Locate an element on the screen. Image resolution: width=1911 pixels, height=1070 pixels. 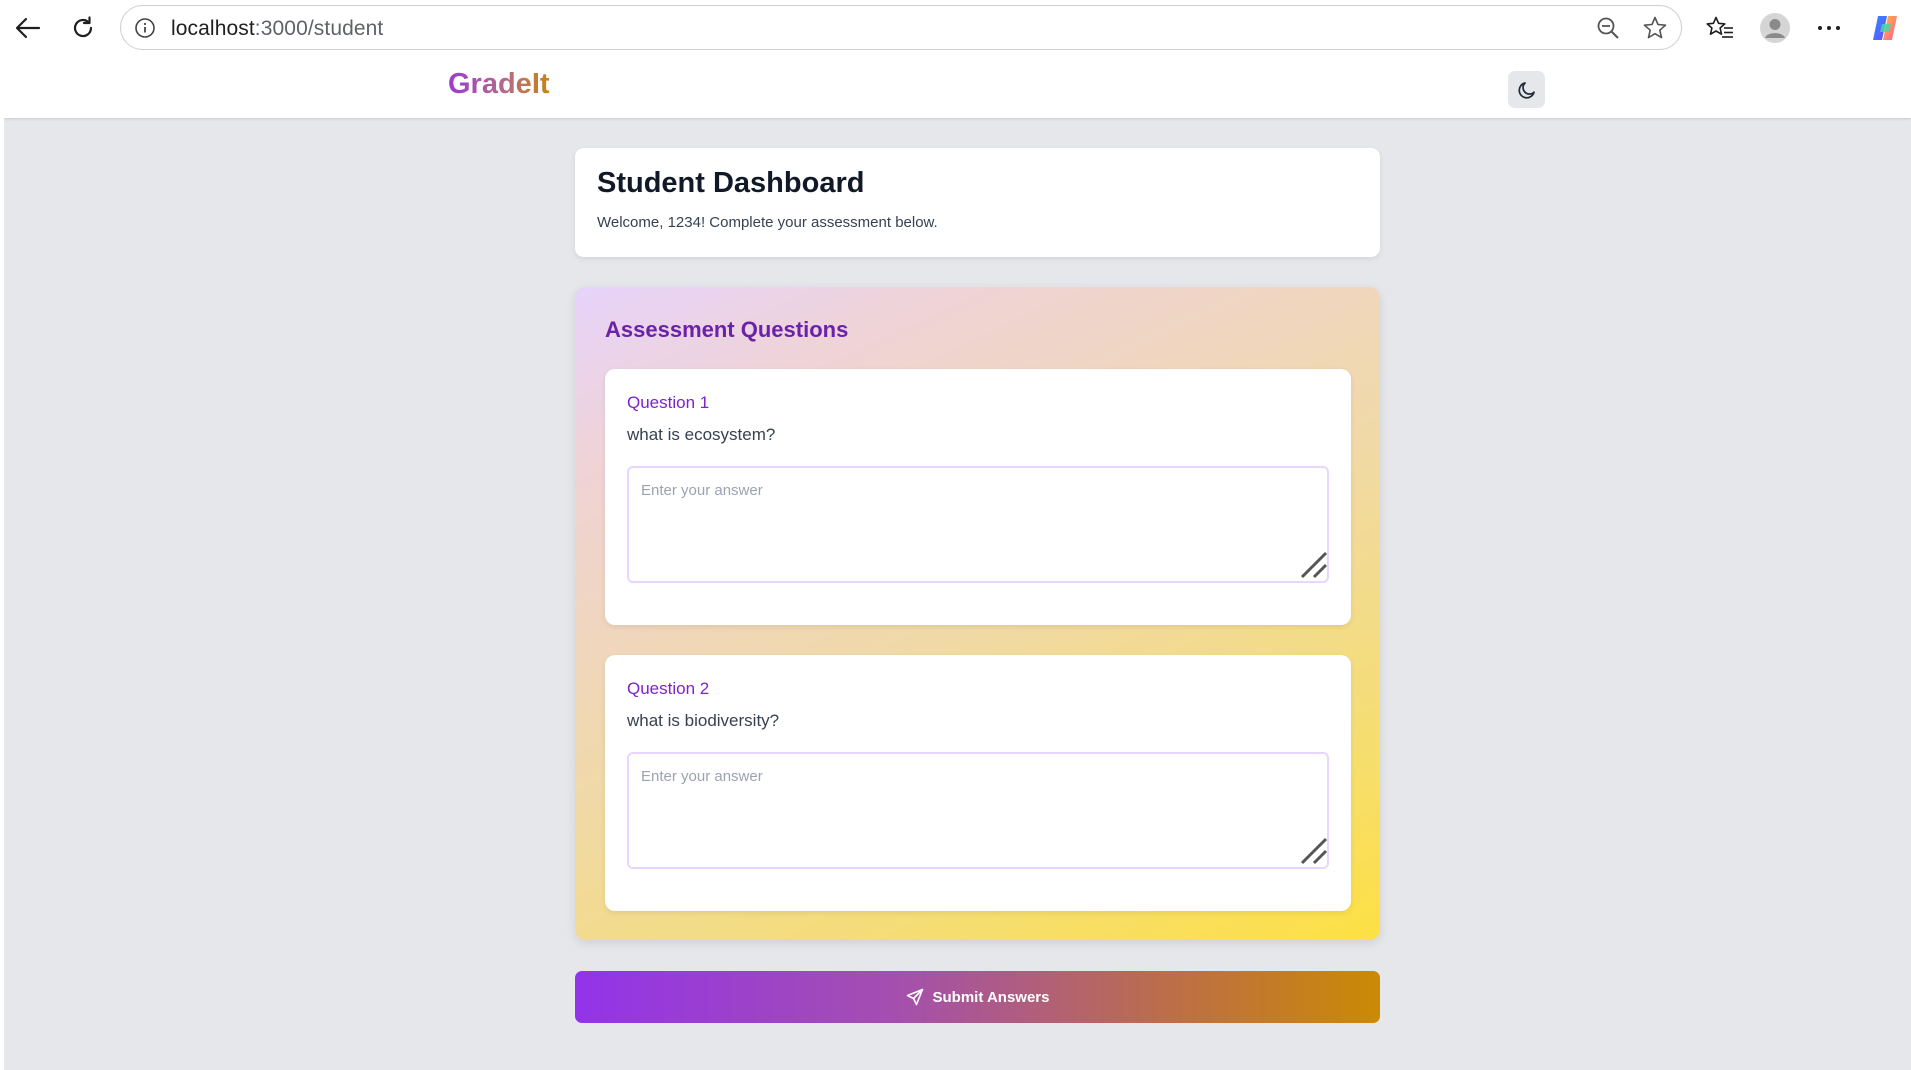
submit-label: Submit Answers is located at coordinates (991, 997).